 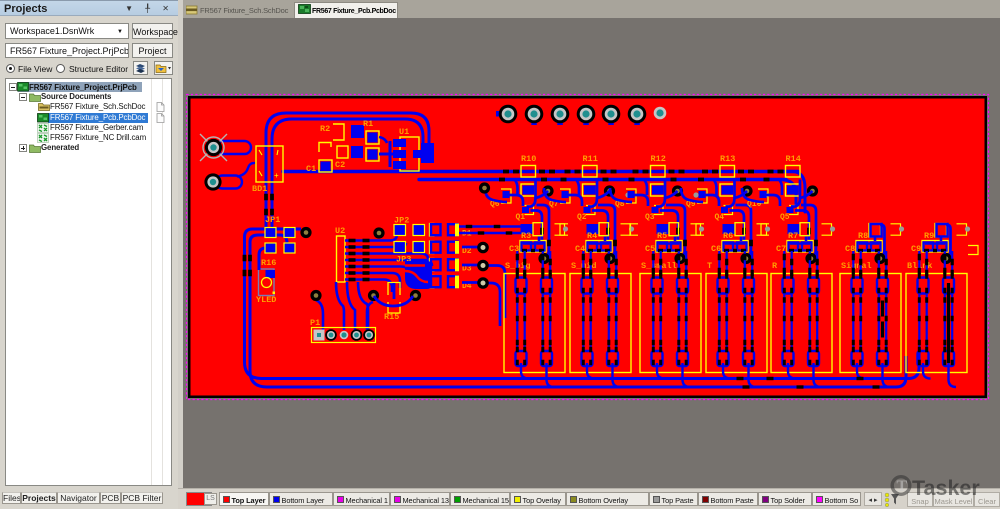 I want to click on svg-text: P1, so click(x=315, y=323).